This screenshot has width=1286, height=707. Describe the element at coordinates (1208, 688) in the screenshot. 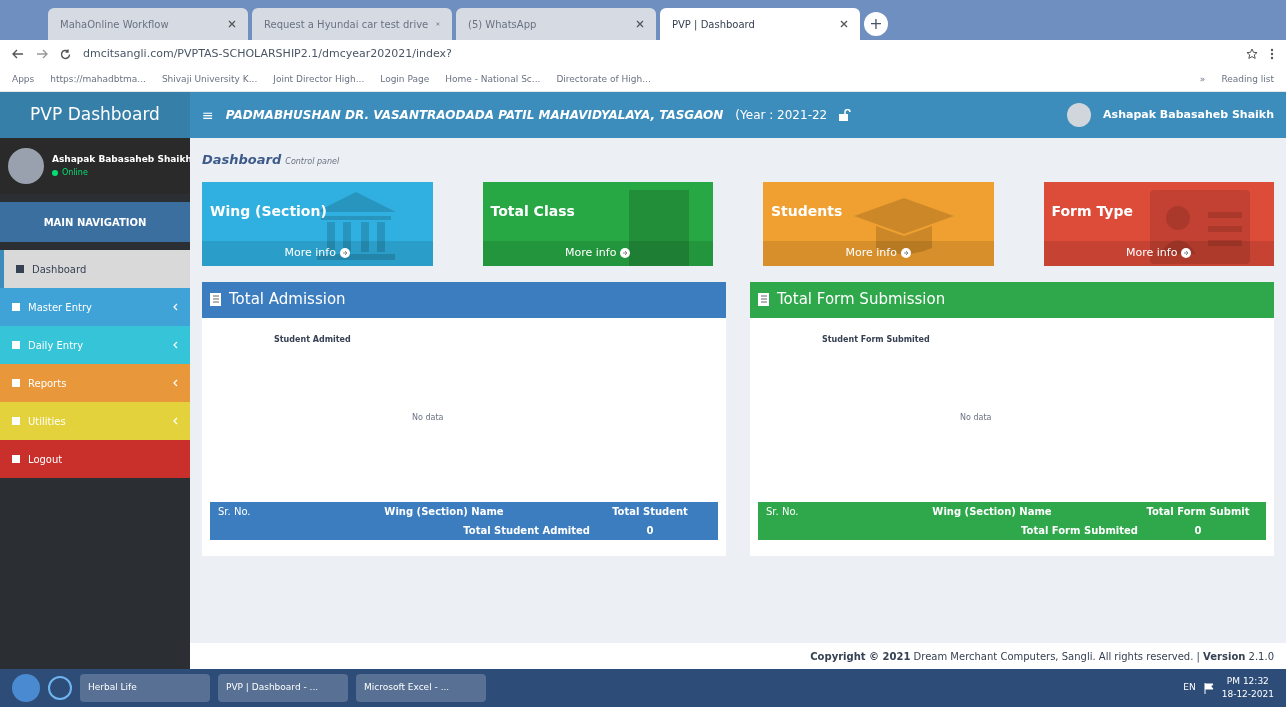

I see `flag-icon` at that location.